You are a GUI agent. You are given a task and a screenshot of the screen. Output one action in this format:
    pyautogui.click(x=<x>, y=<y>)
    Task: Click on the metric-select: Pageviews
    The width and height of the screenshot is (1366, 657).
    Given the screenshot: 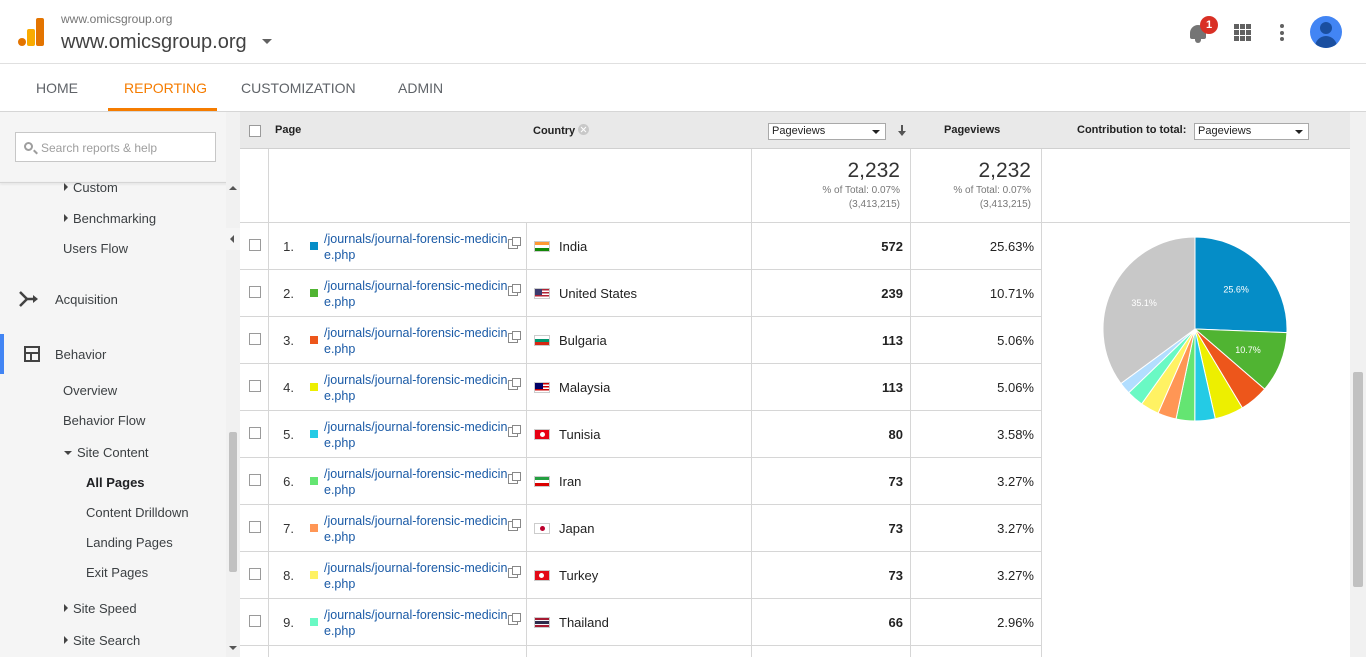 What is the action you would take?
    pyautogui.click(x=827, y=131)
    